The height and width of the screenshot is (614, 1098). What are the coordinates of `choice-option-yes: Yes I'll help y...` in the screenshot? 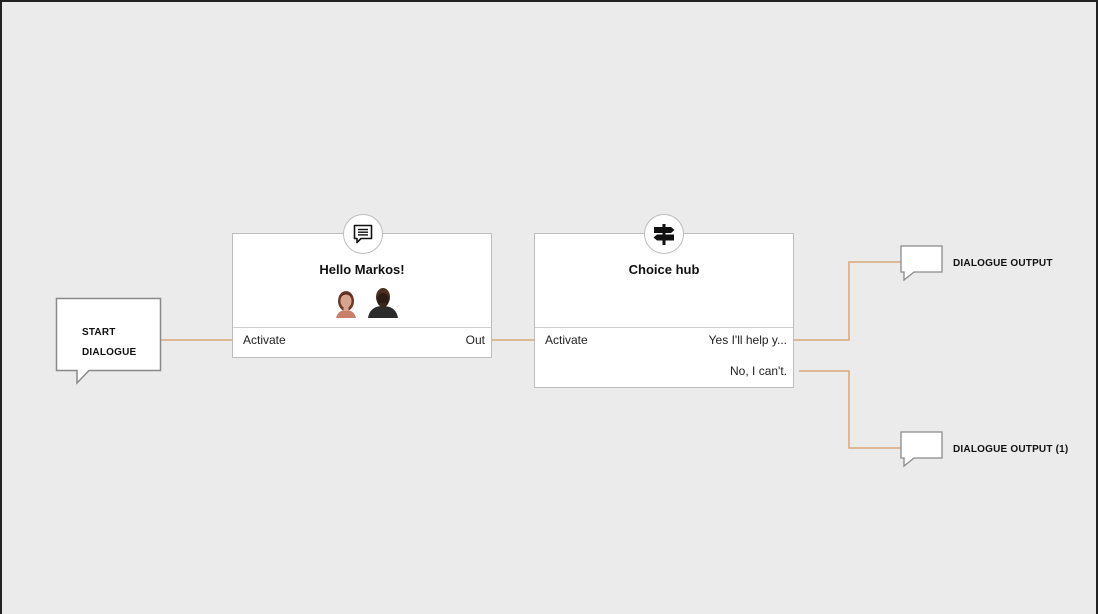 It's located at (748, 340).